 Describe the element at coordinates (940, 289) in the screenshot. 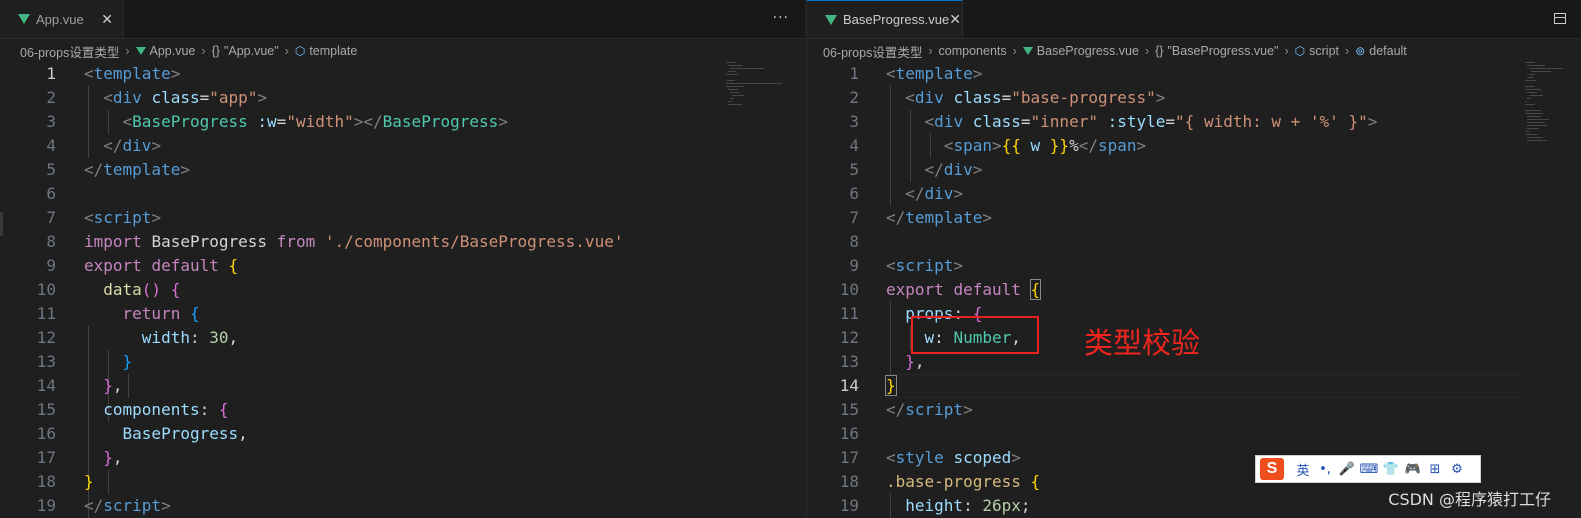

I see `code-line: 10 export default {` at that location.